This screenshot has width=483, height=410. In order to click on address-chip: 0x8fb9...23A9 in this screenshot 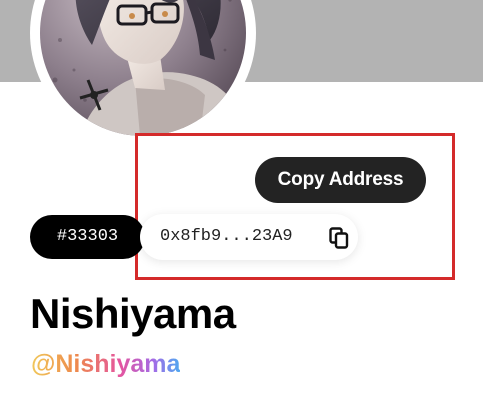, I will do `click(249, 237)`.